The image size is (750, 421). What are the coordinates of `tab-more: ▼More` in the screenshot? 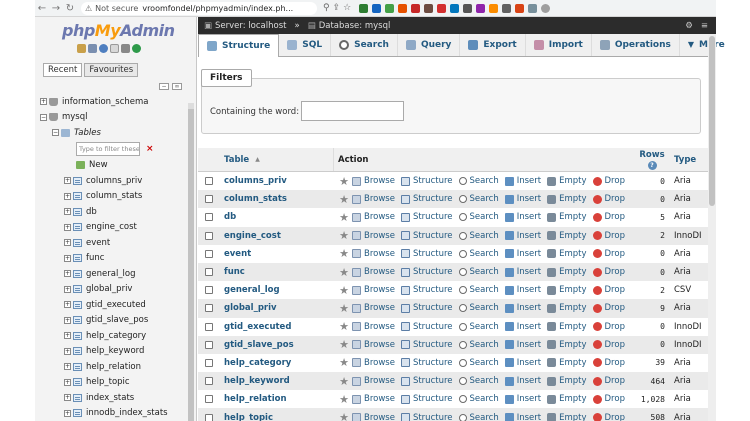 It's located at (706, 45).